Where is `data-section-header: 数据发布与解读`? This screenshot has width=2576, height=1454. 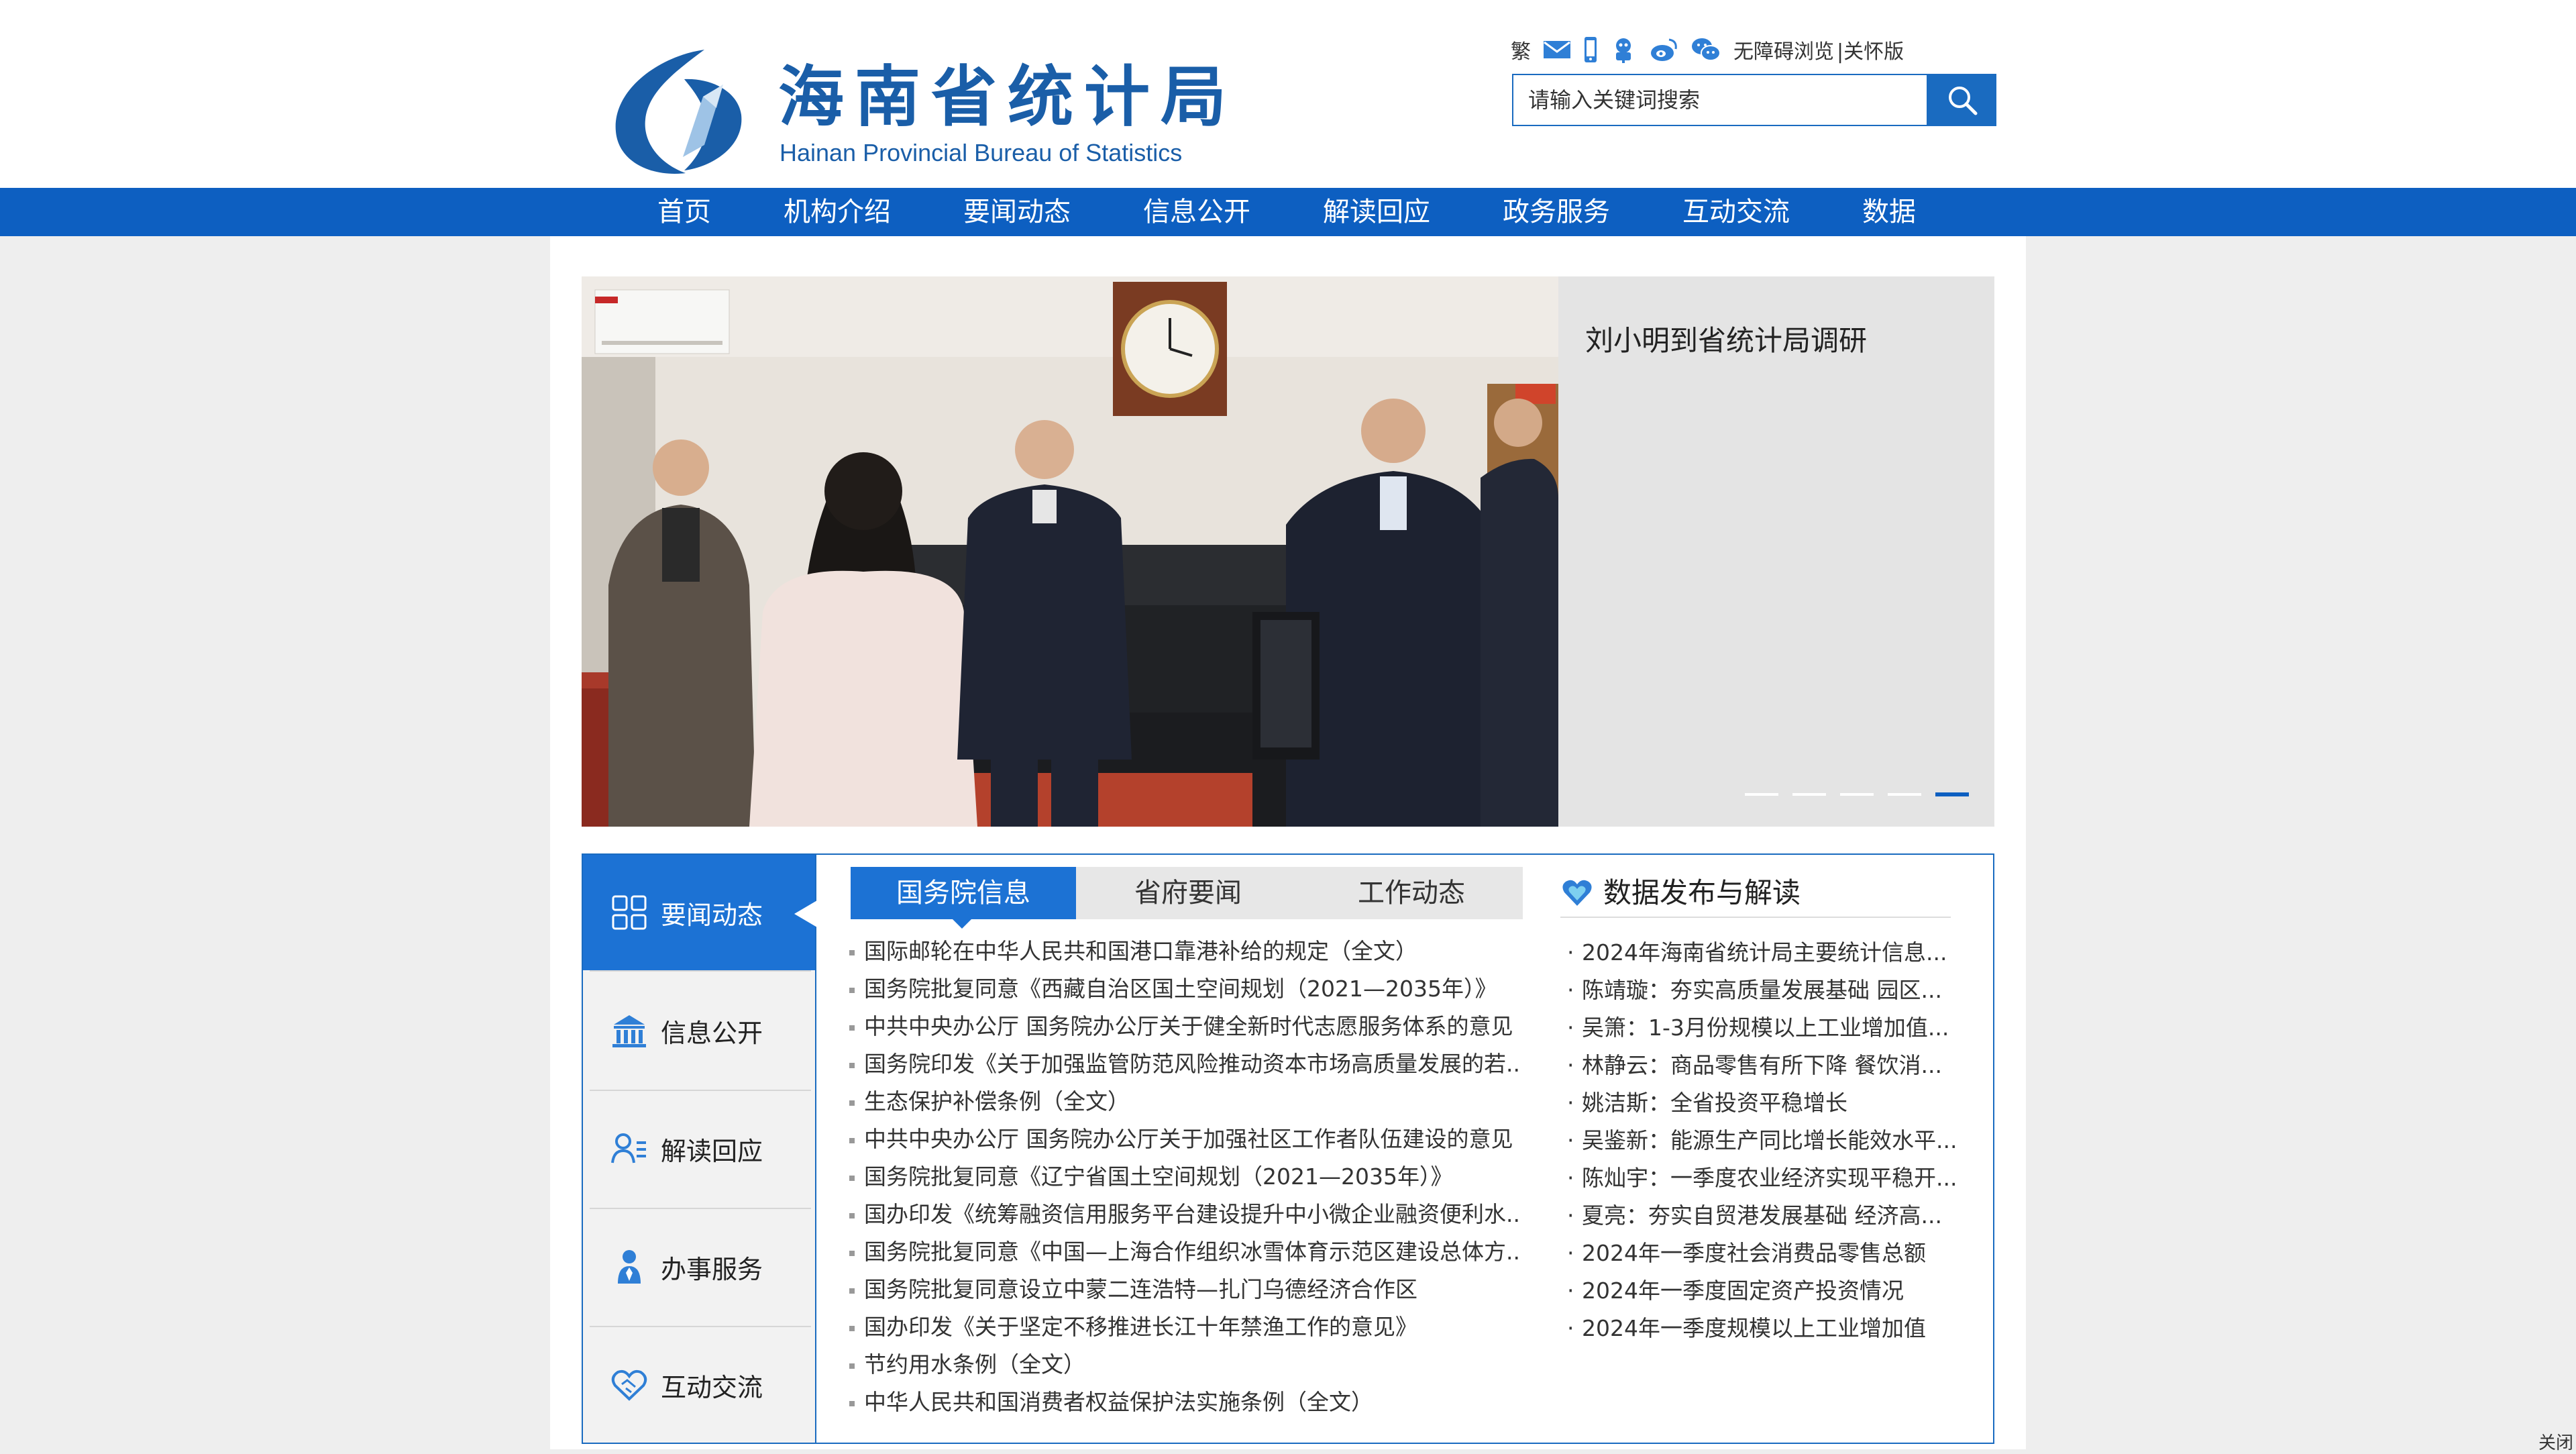 data-section-header: 数据发布与解读 is located at coordinates (1755, 895).